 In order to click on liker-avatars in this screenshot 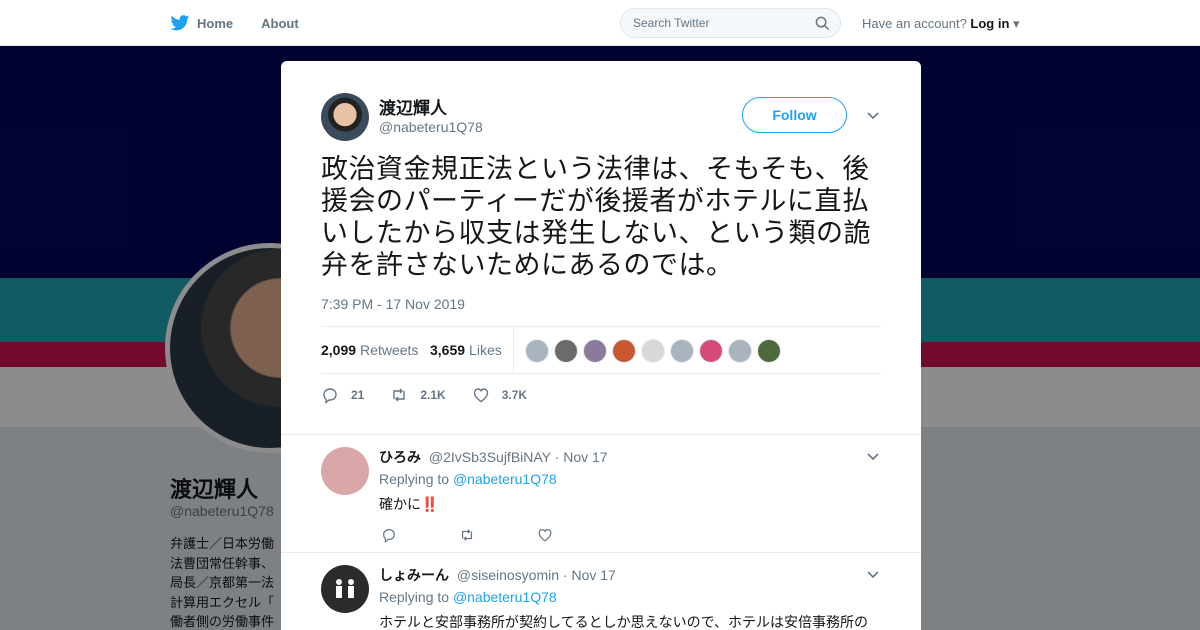, I will do `click(653, 351)`.